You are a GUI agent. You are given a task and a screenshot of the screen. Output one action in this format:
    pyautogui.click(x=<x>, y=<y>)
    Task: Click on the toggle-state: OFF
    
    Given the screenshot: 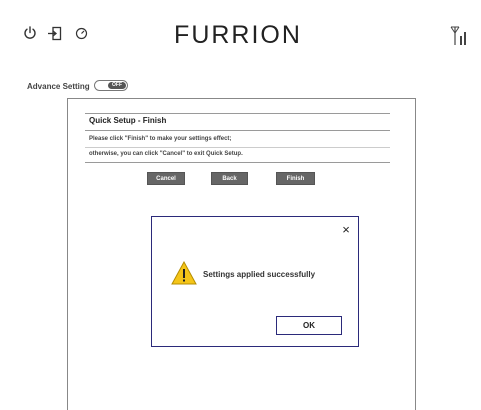 What is the action you would take?
    pyautogui.click(x=117, y=85)
    